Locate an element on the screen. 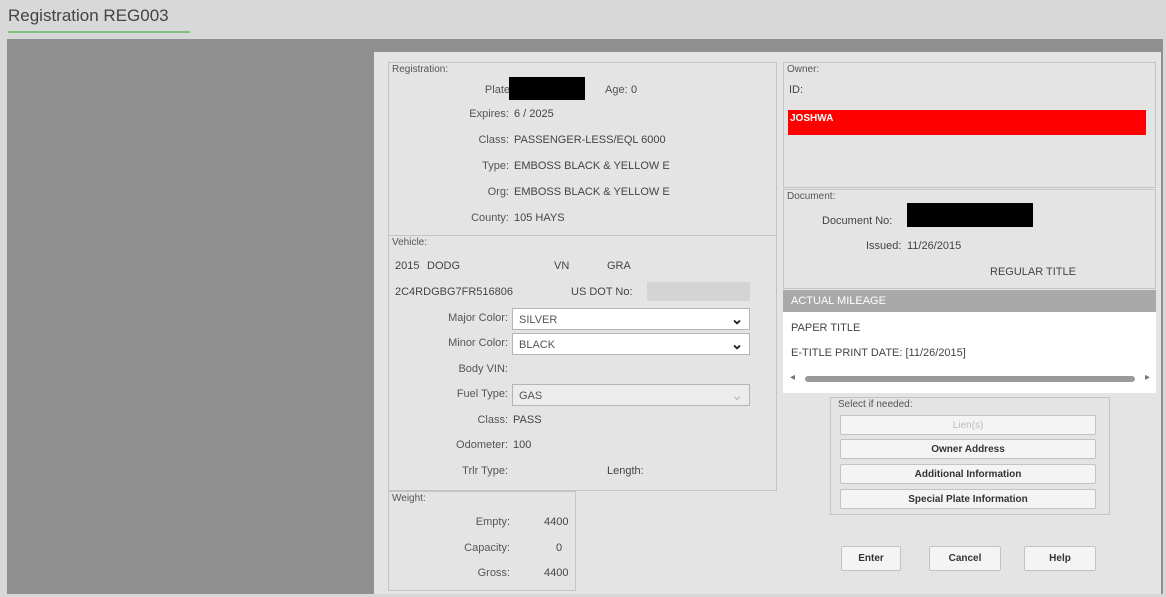  document-legend: Document: is located at coordinates (811, 196).